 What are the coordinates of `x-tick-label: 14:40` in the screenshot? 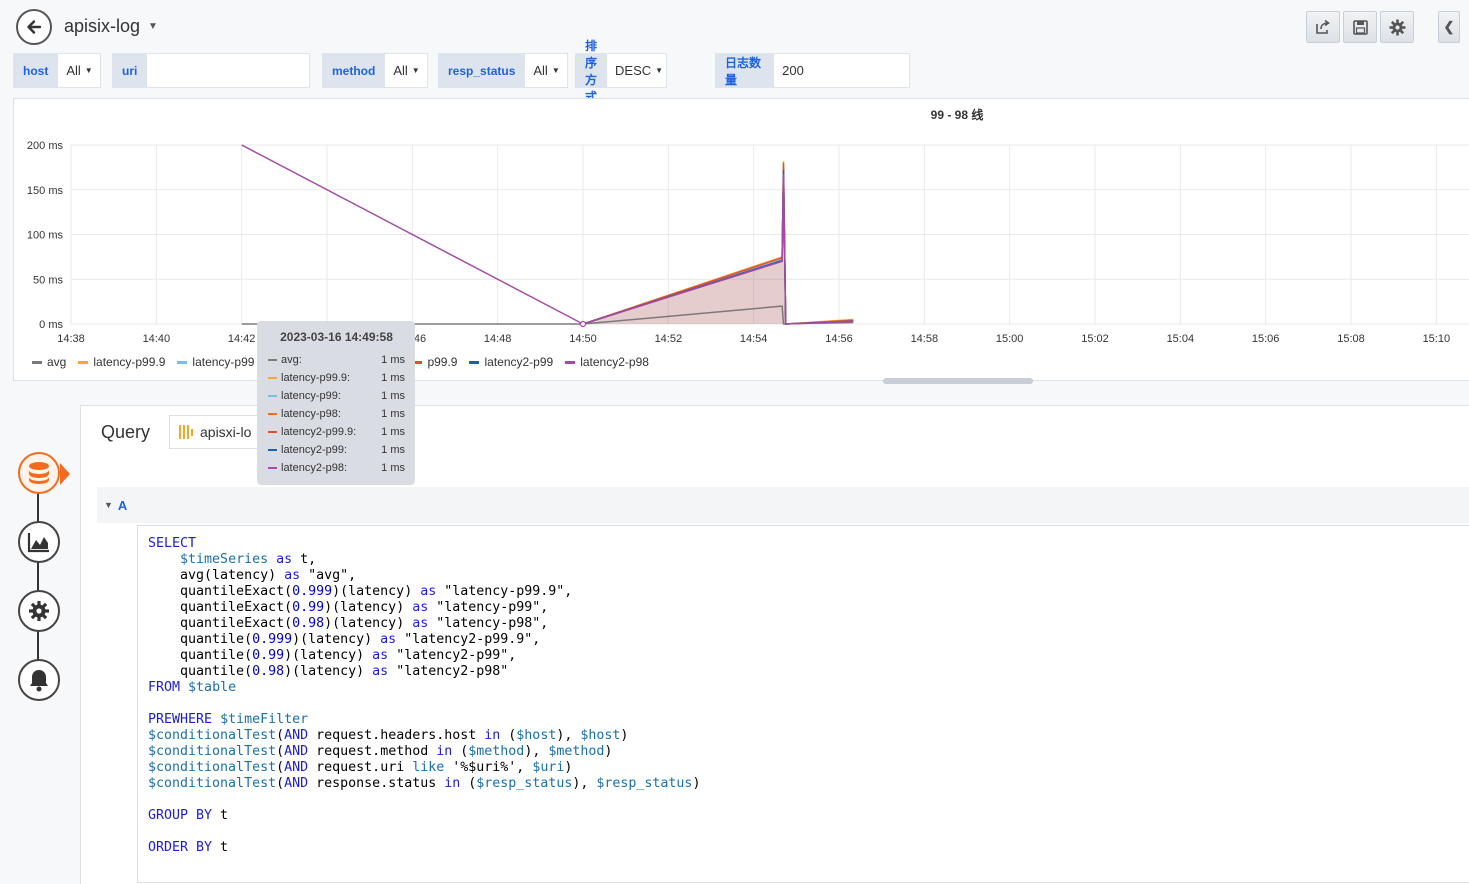 It's located at (157, 339).